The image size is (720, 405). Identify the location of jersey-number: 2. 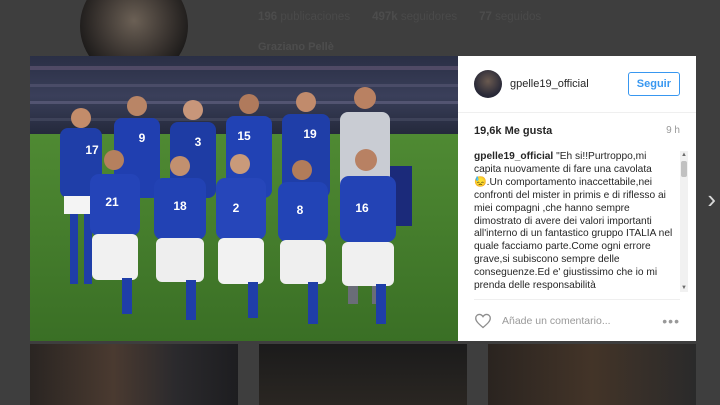
(236, 208).